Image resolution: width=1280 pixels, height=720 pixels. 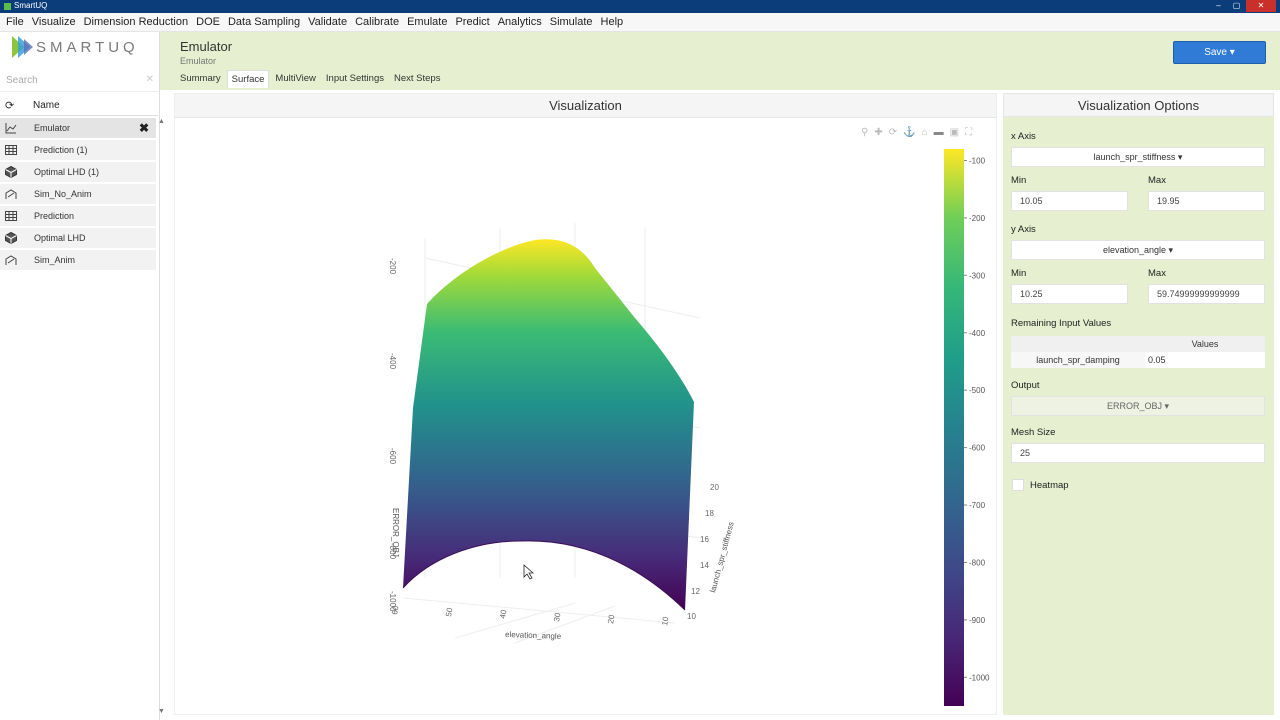 What do you see at coordinates (1061, 323) in the screenshot?
I see `remaining-inputs-label: Remaining Input Values` at bounding box center [1061, 323].